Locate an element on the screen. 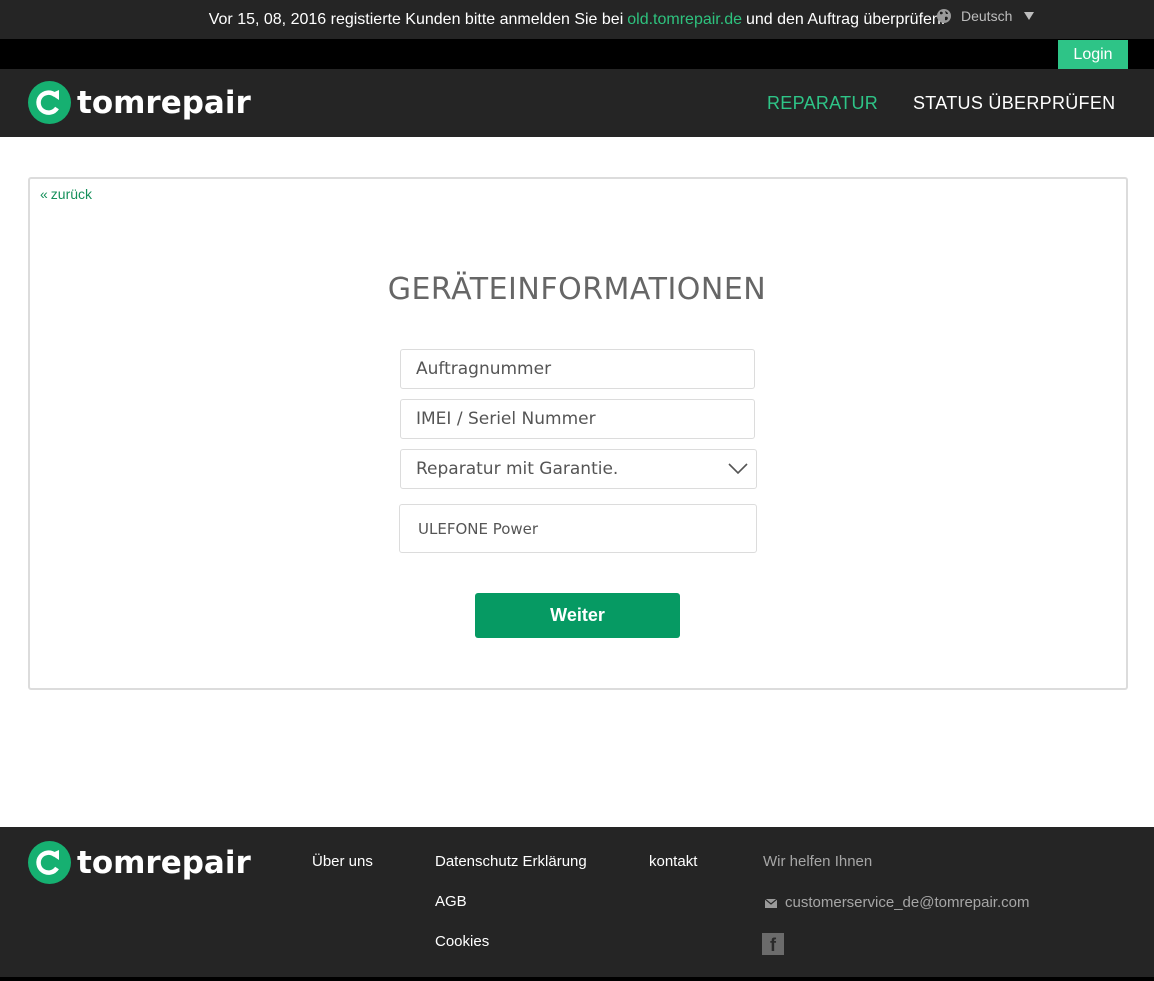  caret-down-icon is located at coordinates (1029, 16).